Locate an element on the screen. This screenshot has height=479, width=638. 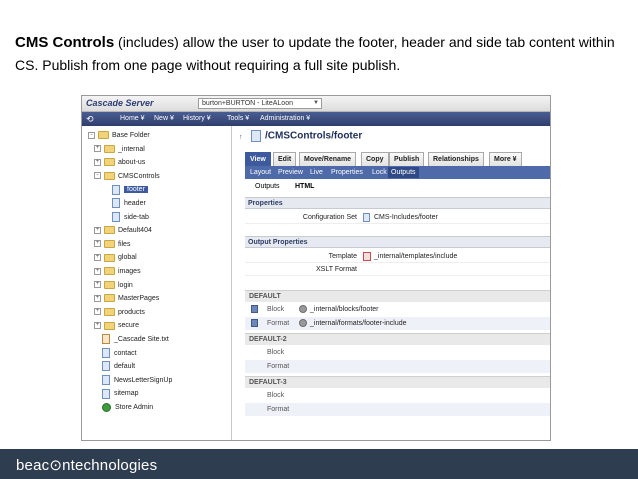
site-select: burton+BURTON - LiteALoon ▼ is located at coordinates (260, 103).